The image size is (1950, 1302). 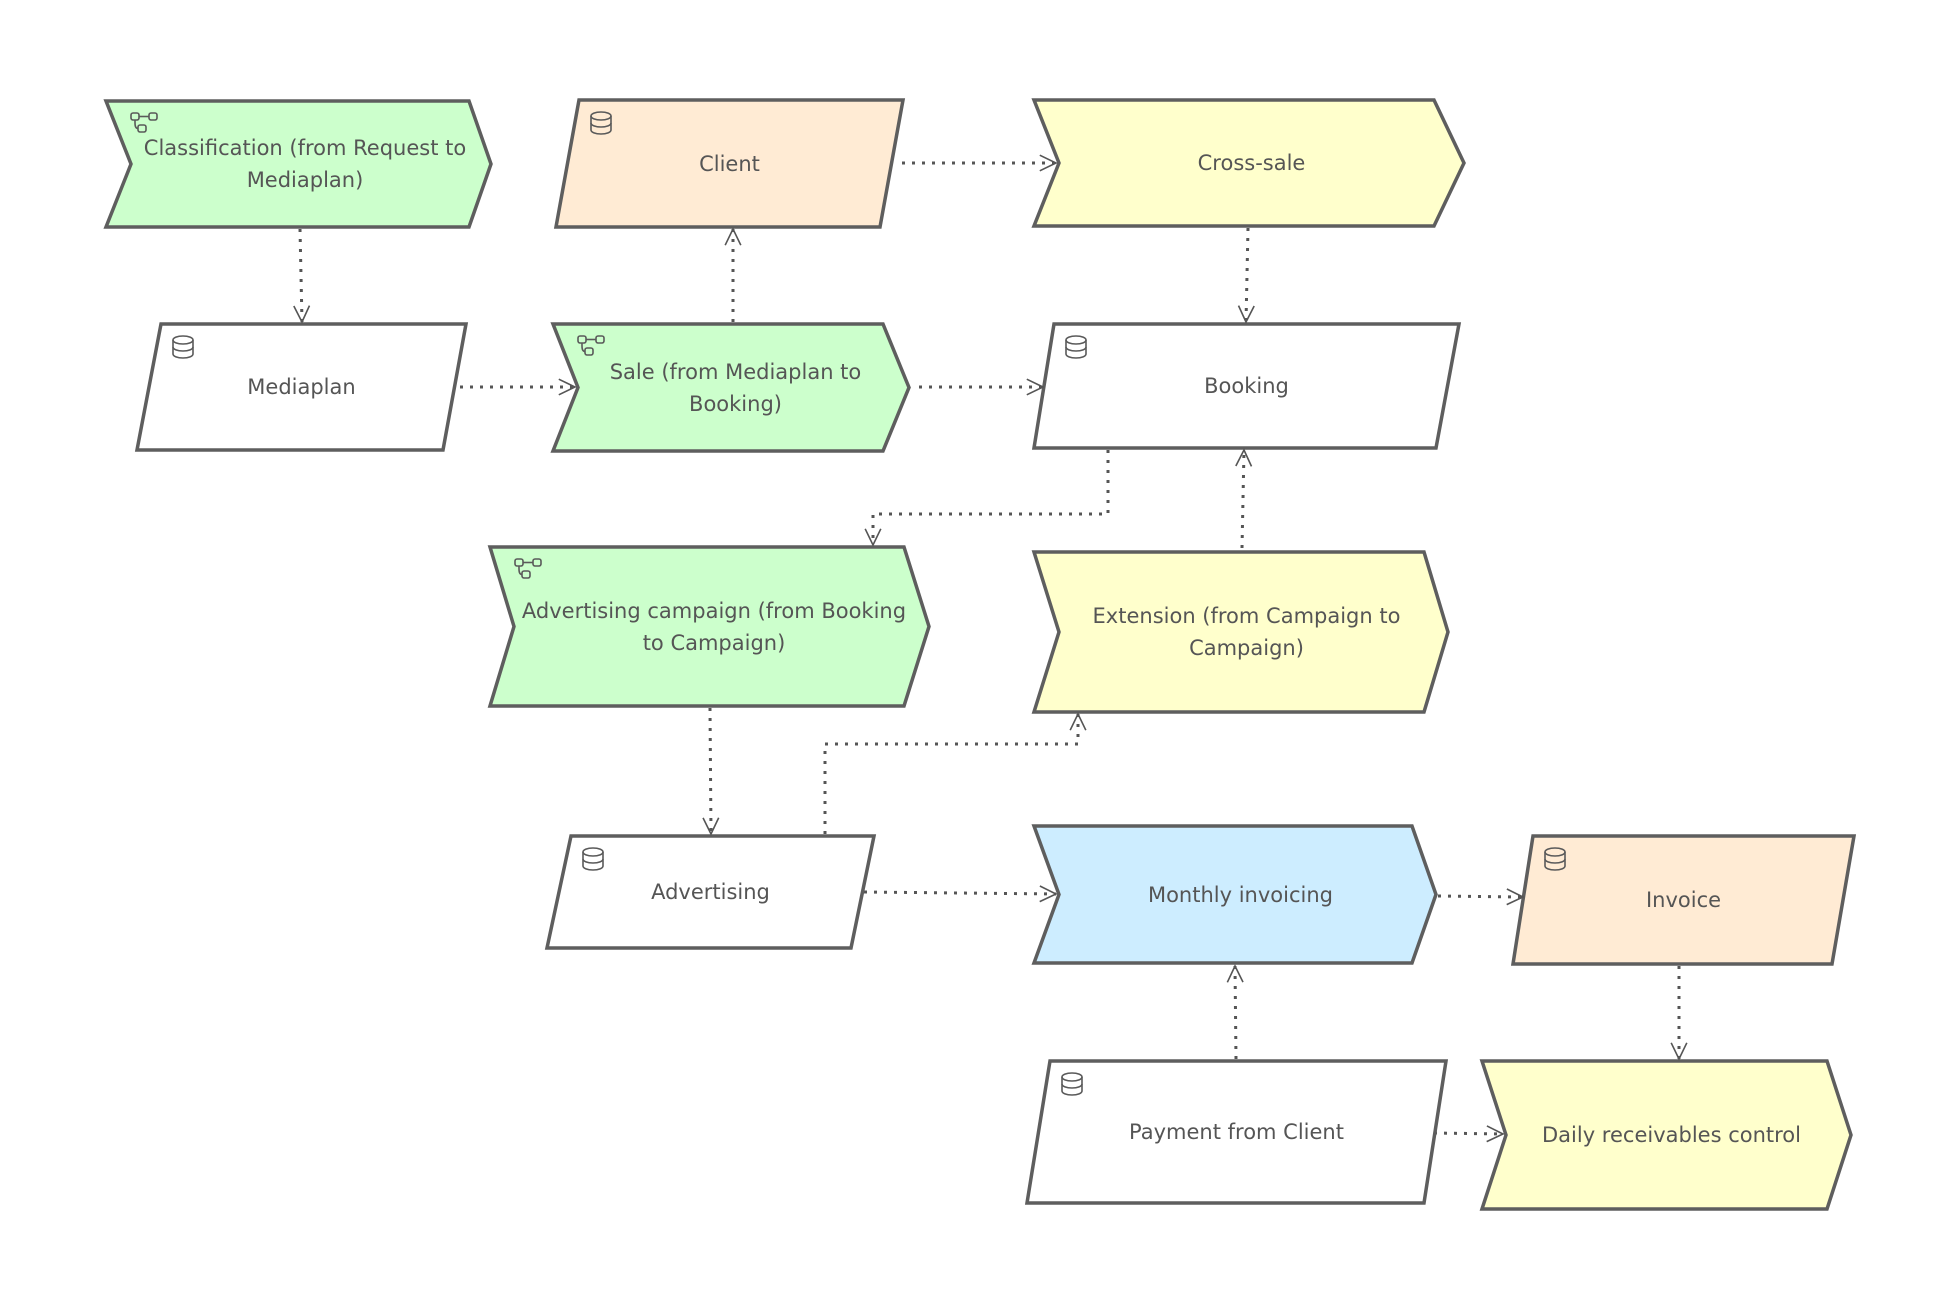 I want to click on node-payment, so click(x=1236, y=1132).